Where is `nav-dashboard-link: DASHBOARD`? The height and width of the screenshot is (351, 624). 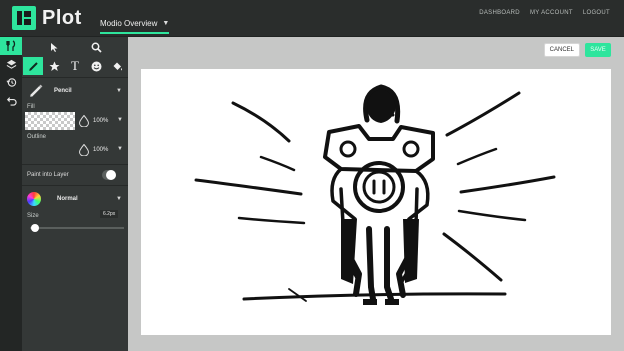
nav-dashboard-link: DASHBOARD is located at coordinates (499, 13).